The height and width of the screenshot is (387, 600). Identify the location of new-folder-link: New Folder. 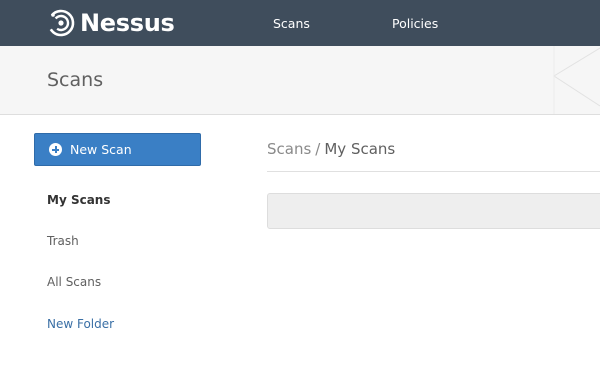
(80, 324).